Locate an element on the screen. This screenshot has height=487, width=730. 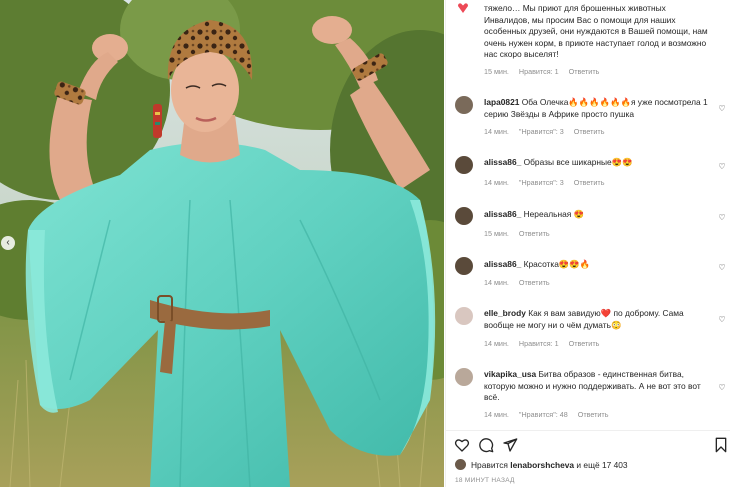
comment-meta: 14 мин. Ответить is located at coordinates (522, 282).